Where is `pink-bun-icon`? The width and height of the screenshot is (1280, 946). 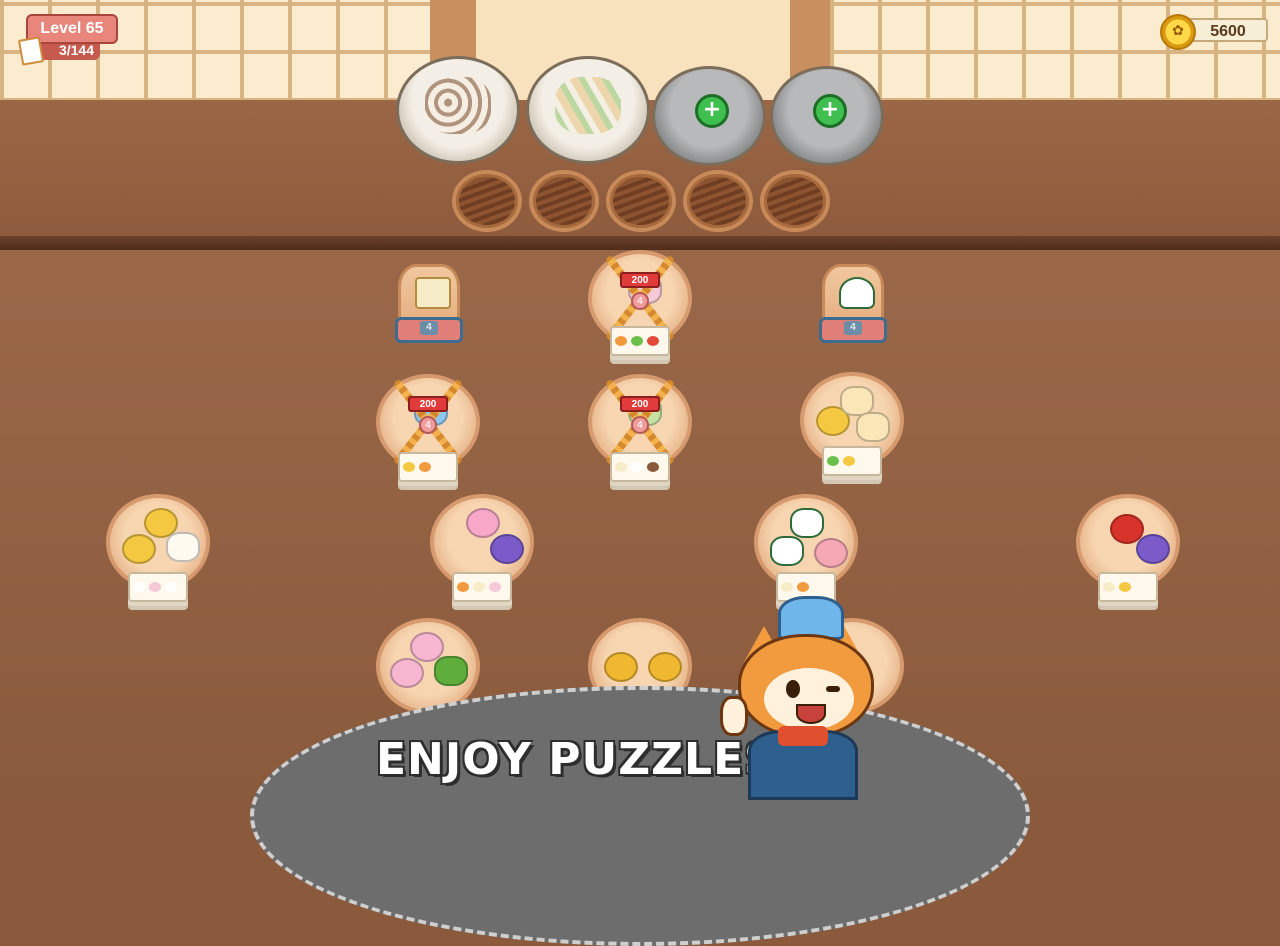 pink-bun-icon is located at coordinates (831, 553).